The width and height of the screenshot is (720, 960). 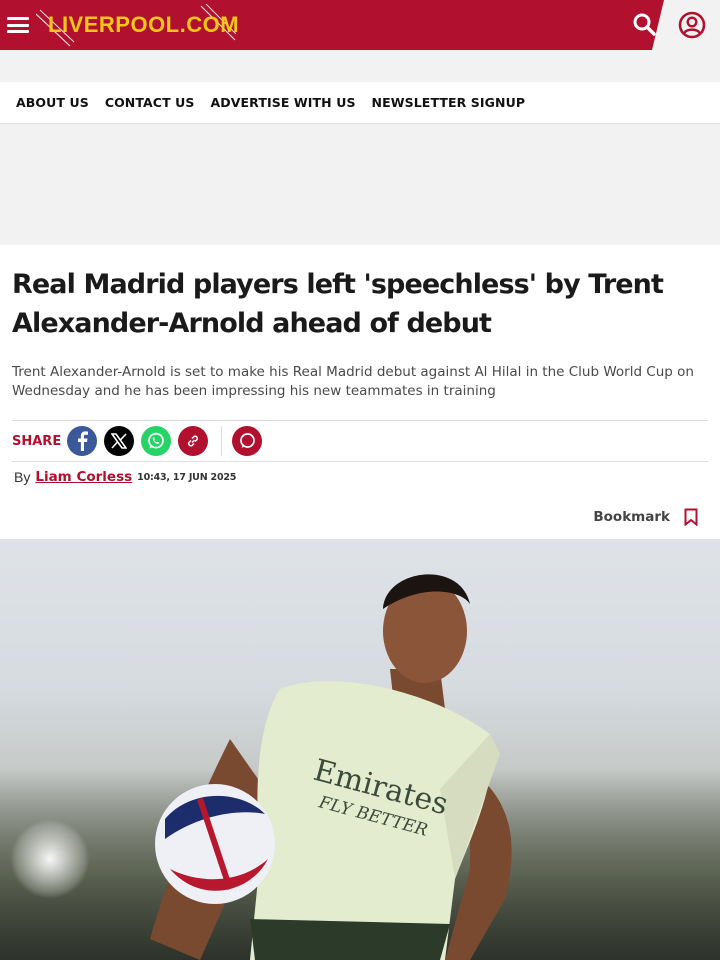 I want to click on facebook-icon, so click(x=82, y=441).